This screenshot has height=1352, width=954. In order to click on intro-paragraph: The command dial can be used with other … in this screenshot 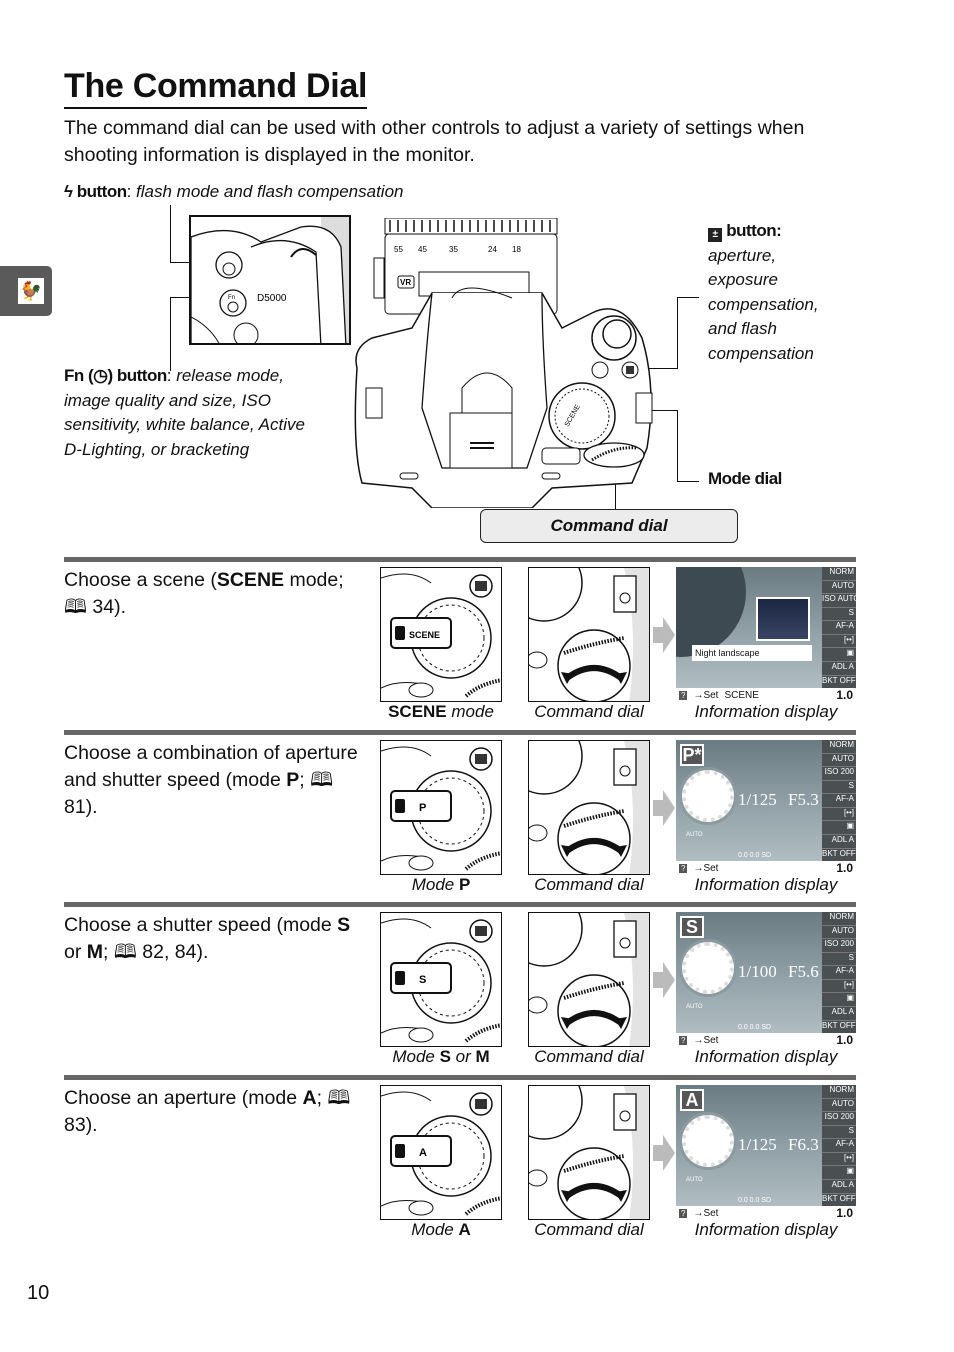, I will do `click(434, 141)`.